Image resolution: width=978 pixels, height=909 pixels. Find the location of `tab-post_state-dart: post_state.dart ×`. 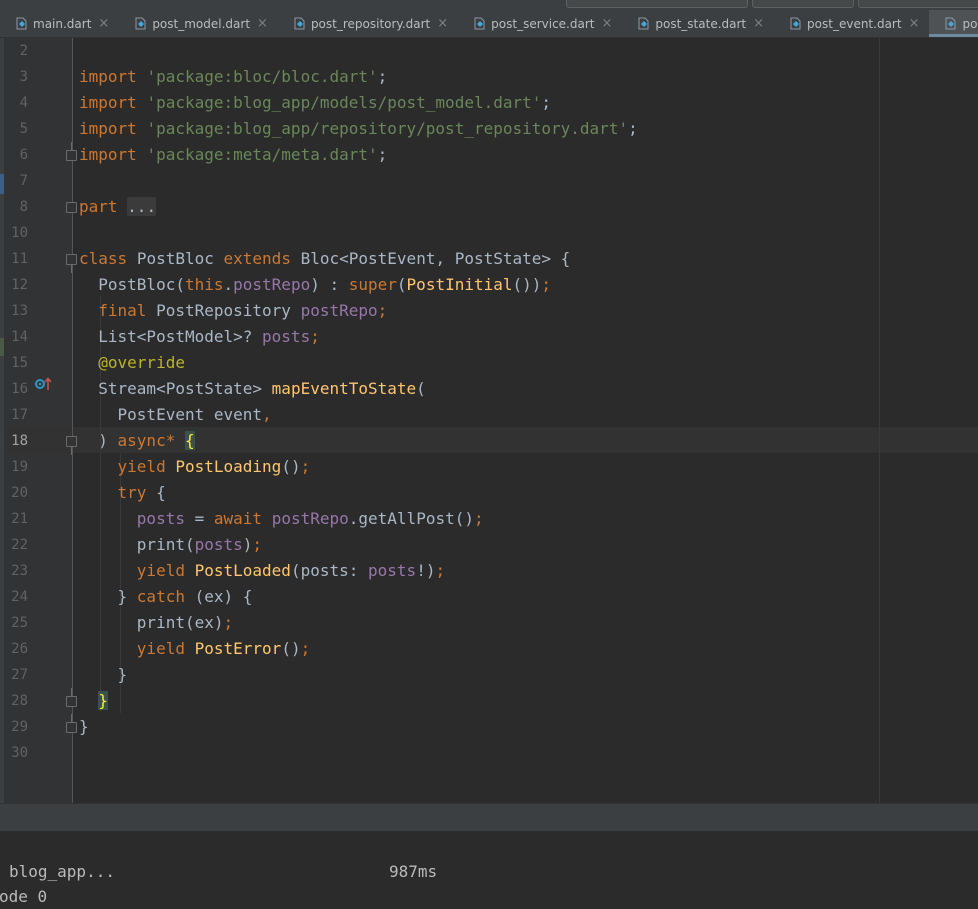

tab-post_state-dart: post_state.dart × is located at coordinates (698, 23).